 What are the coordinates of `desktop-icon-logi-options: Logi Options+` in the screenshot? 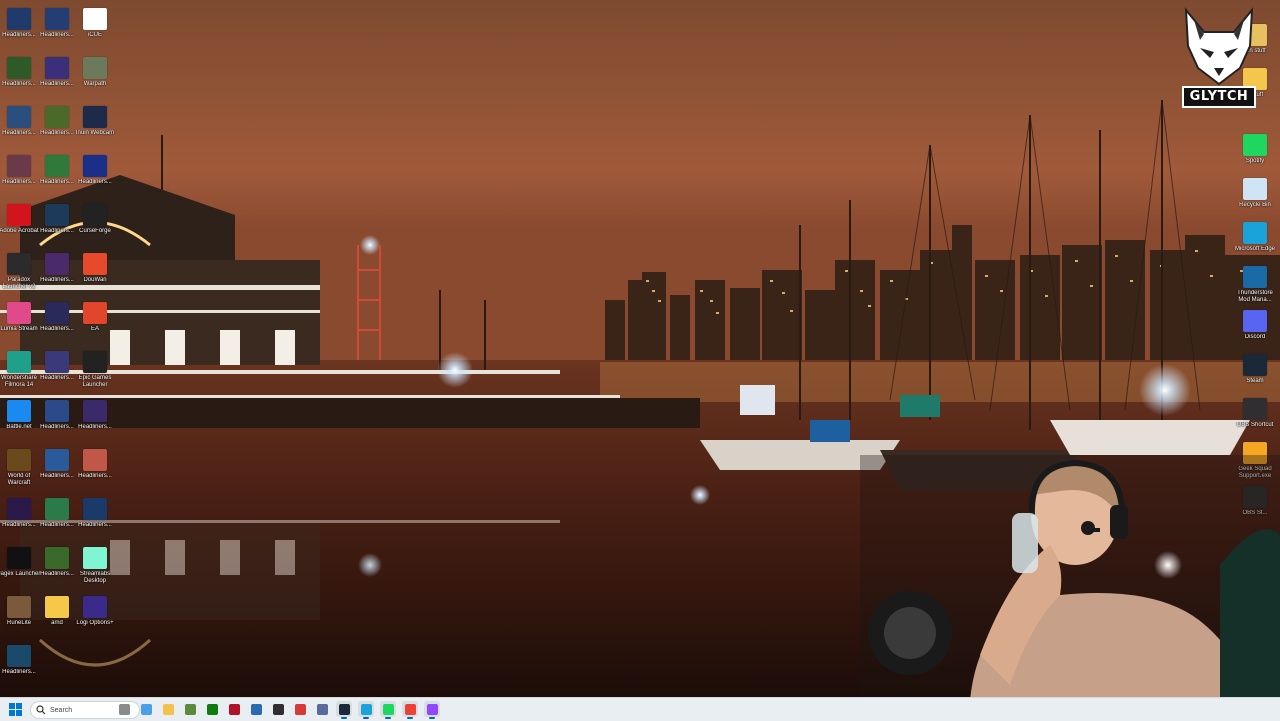 It's located at (95, 617).